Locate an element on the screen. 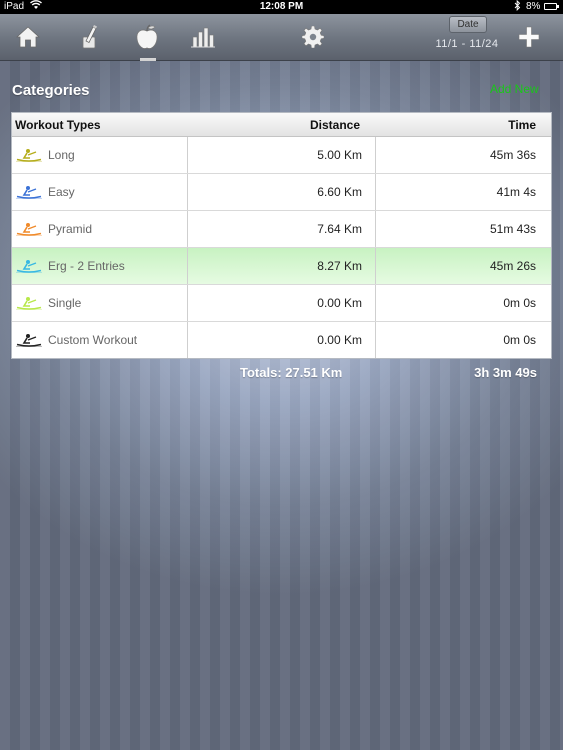 The height and width of the screenshot is (750, 563). workout-type-label: Easy is located at coordinates (61, 192).